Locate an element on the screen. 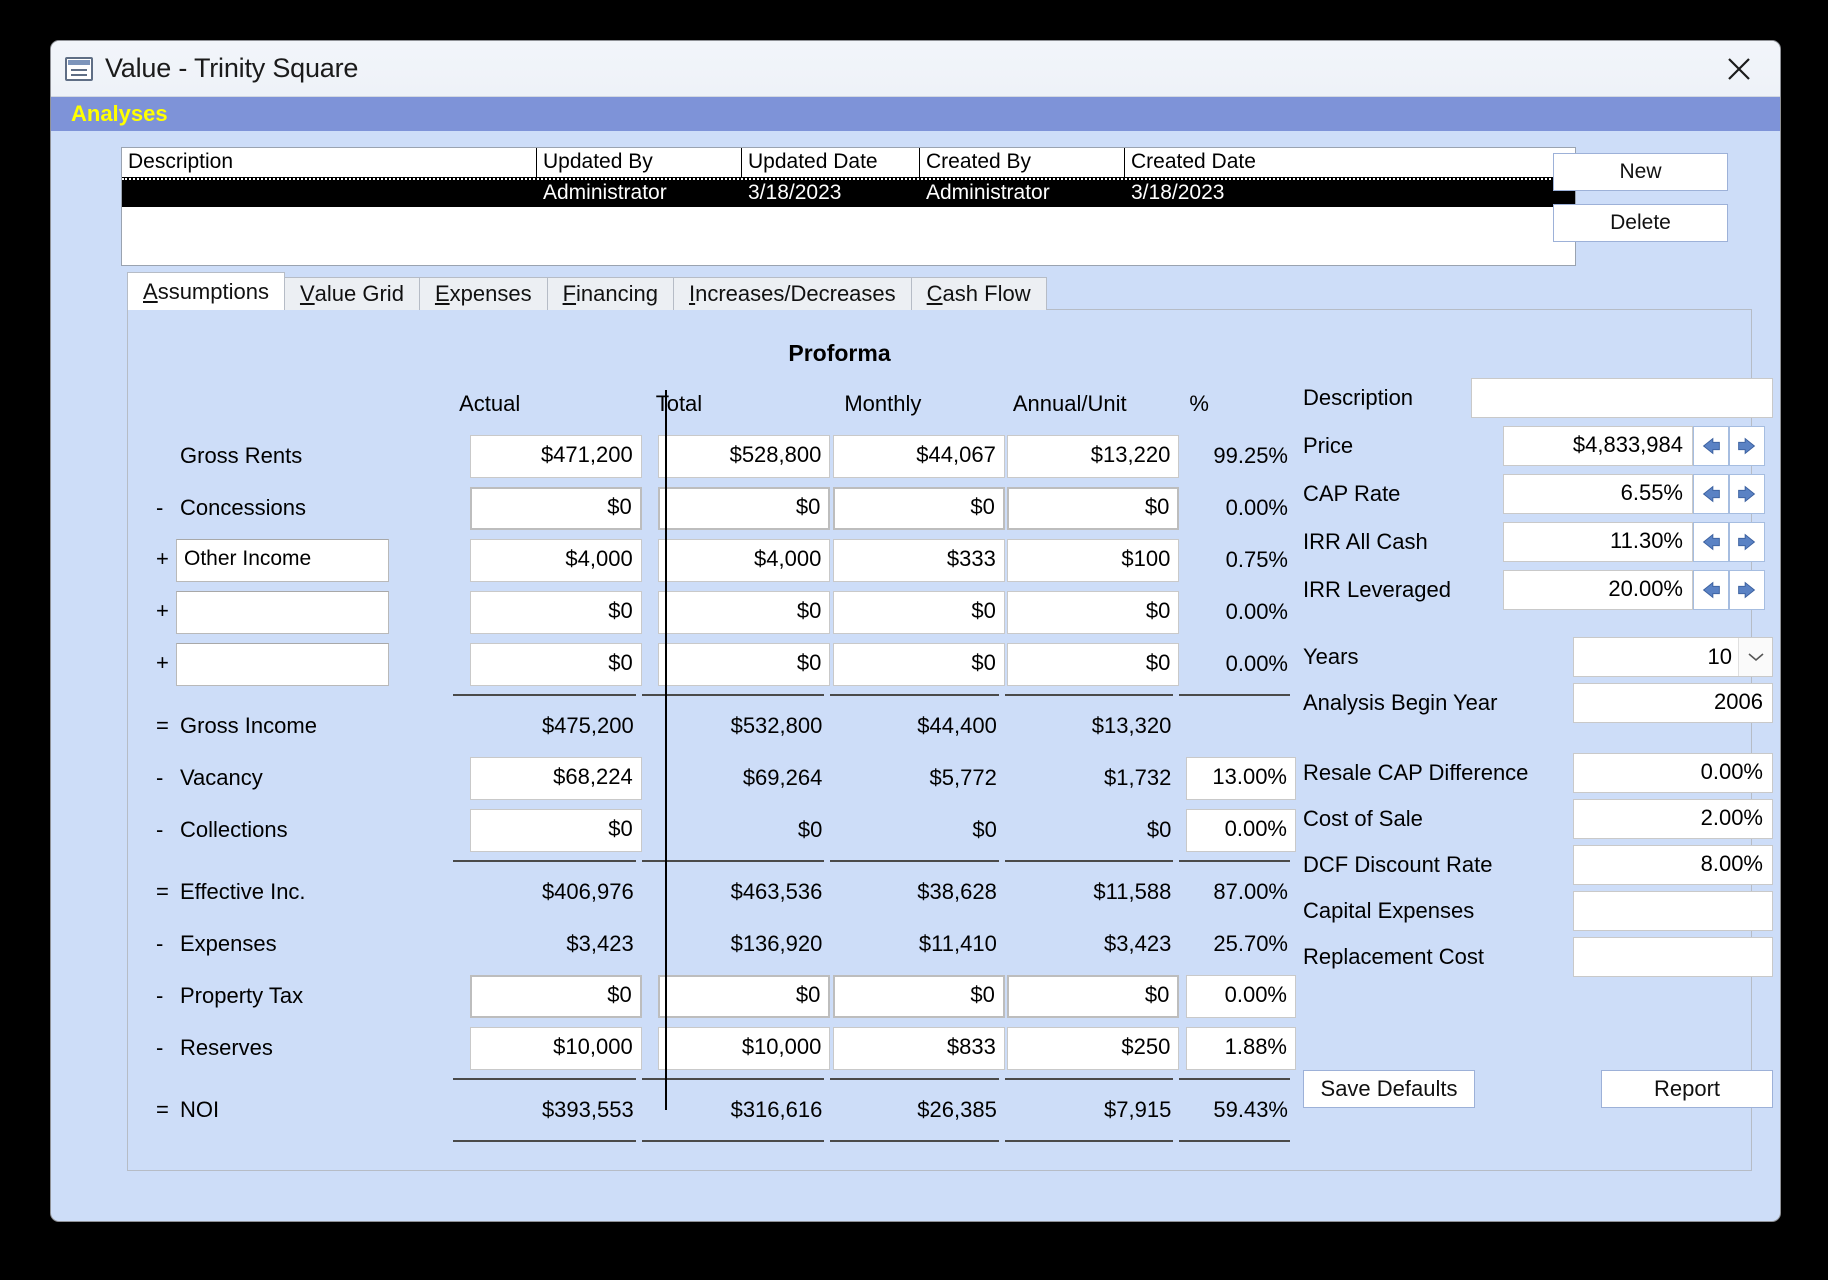  input-actual: $4,000 is located at coordinates (555, 560).